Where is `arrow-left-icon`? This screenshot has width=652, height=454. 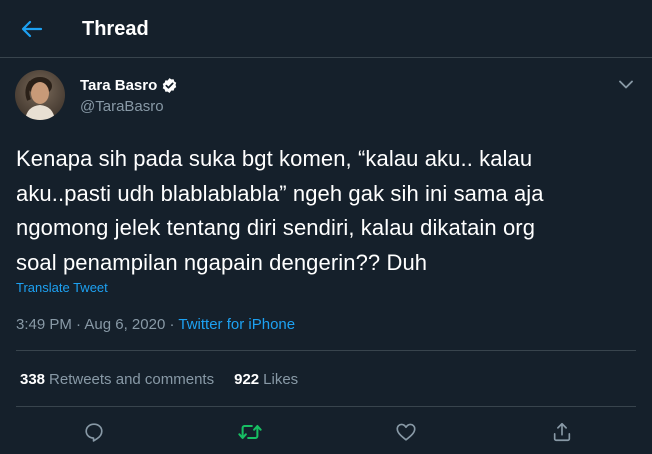
arrow-left-icon is located at coordinates (32, 29).